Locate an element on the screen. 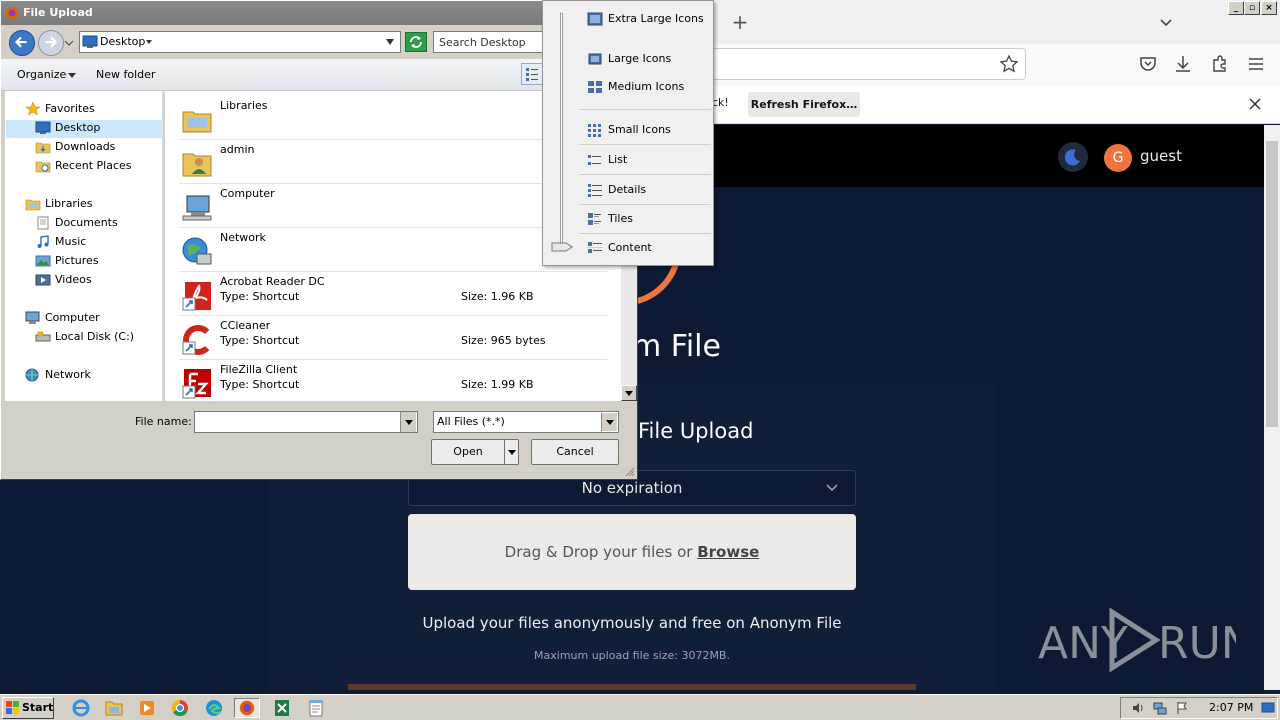 This screenshot has height=720, width=1280. menu-item-label: Tiles is located at coordinates (620, 218).